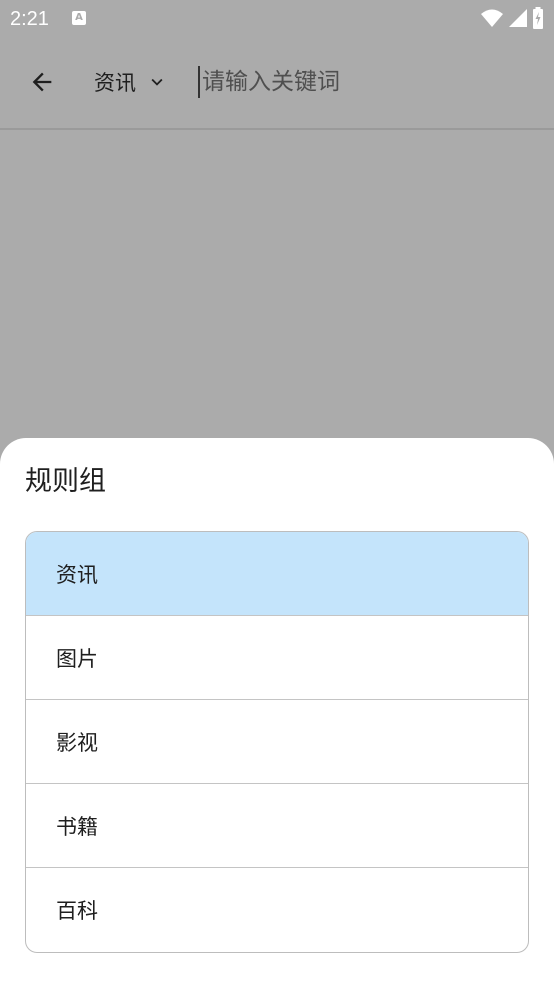  I want to click on group-item-label: 影视, so click(77, 742).